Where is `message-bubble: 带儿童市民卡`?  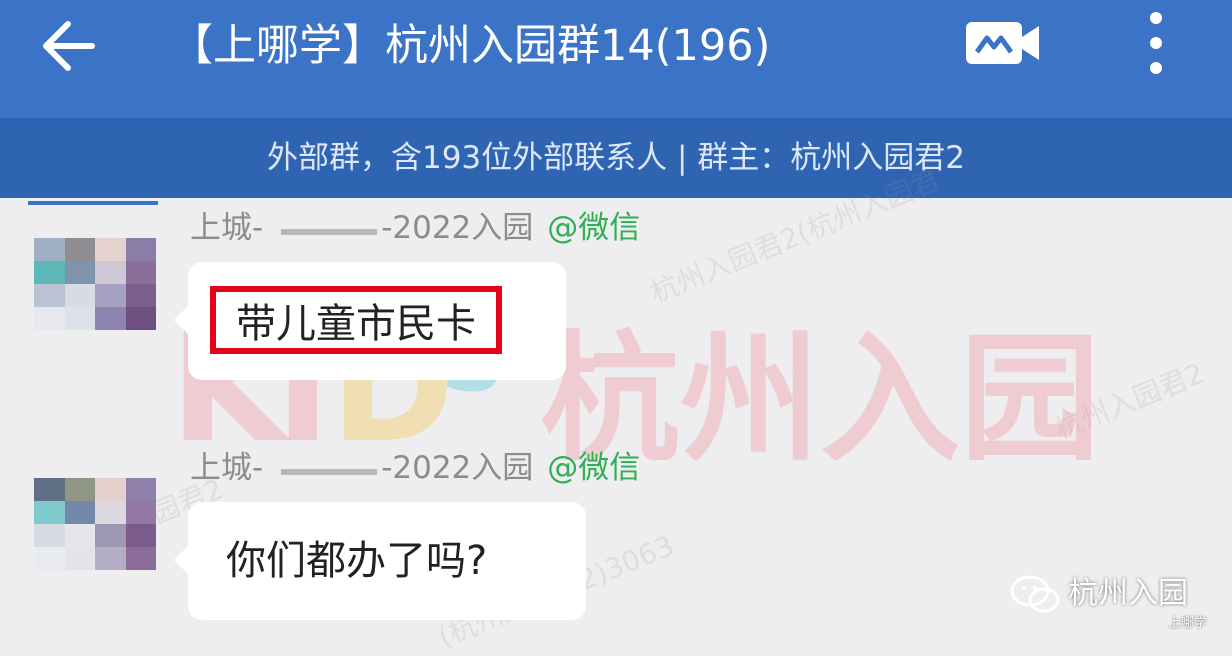
message-bubble: 带儿童市民卡 is located at coordinates (370, 321).